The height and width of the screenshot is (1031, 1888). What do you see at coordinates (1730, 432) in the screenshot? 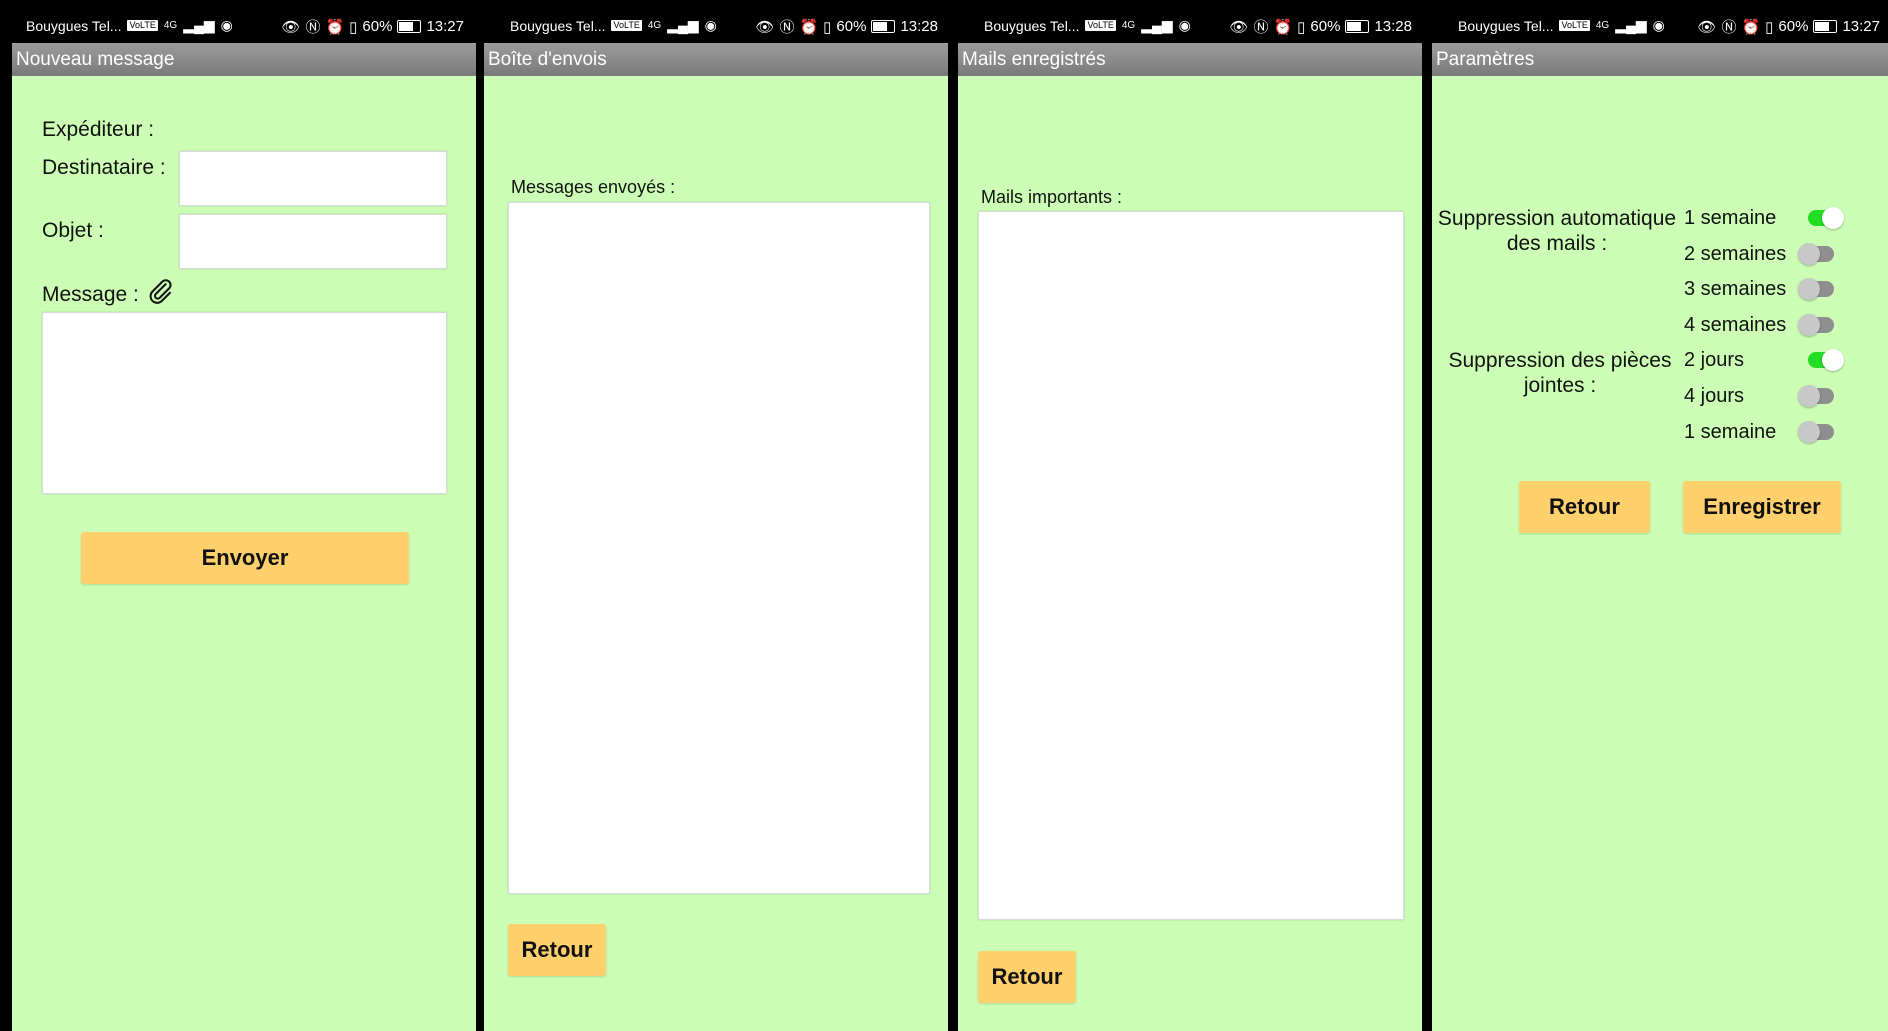
I see `attach-delete-option-label: 1 semaine` at bounding box center [1730, 432].